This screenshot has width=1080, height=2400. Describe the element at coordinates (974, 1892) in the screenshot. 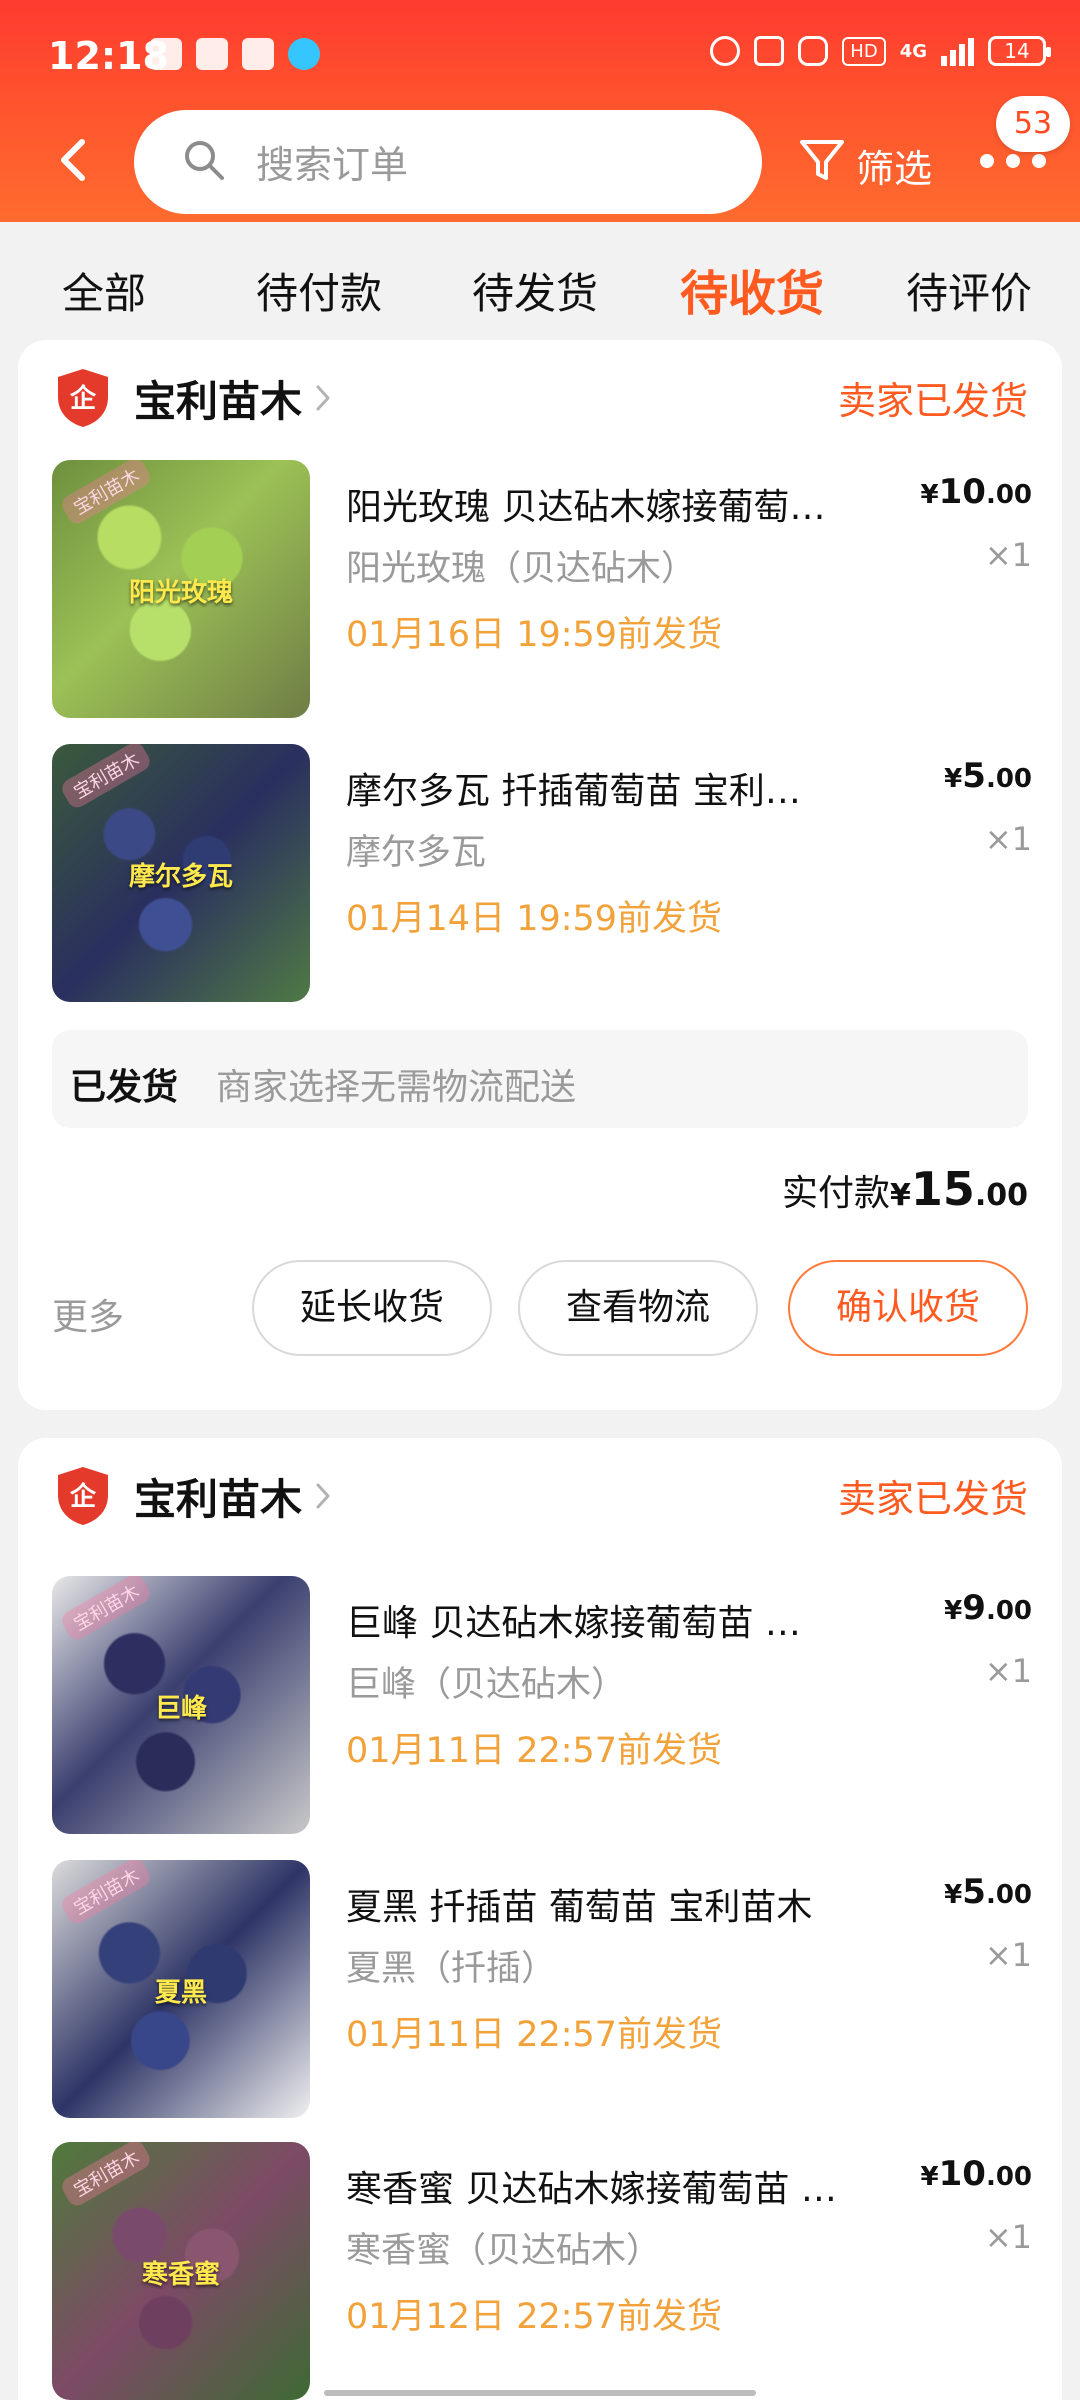

I see `price-integer: 5` at that location.